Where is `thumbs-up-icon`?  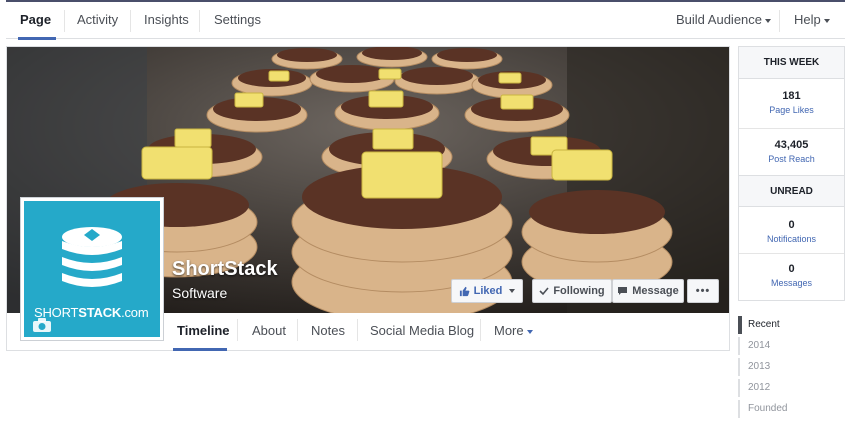
thumbs-up-icon is located at coordinates (464, 291).